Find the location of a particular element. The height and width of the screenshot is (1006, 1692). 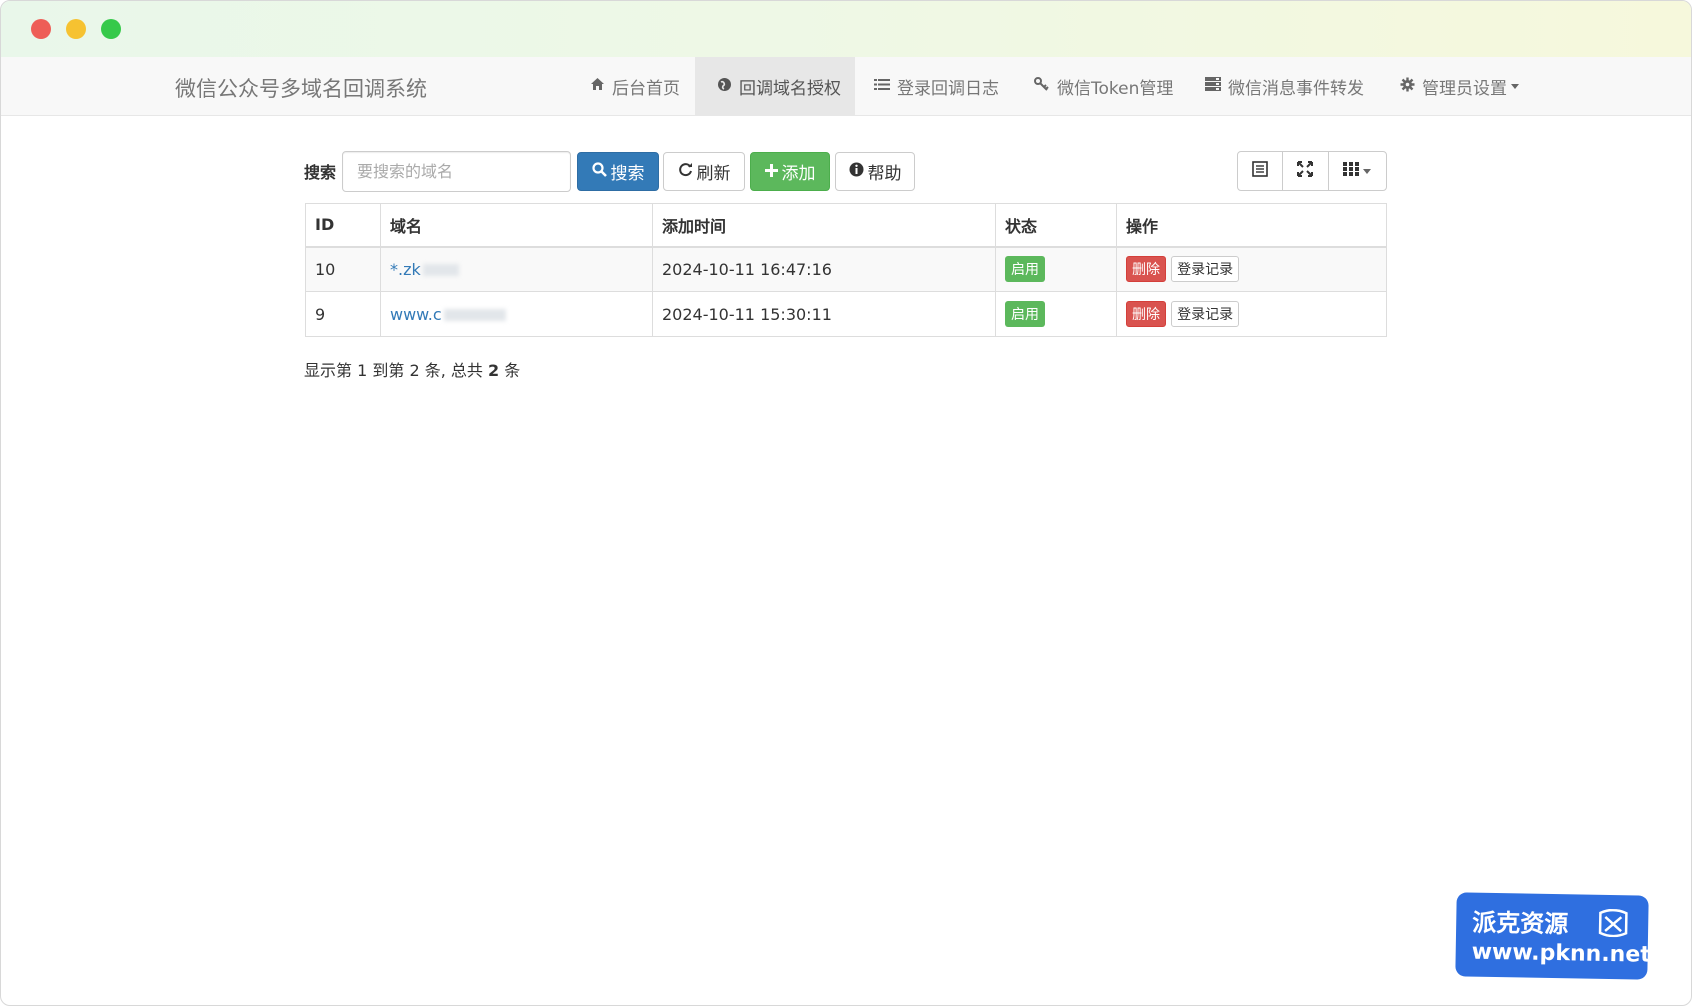

site-watermark: 派克资源 www.pknn.net is located at coordinates (1553, 936).